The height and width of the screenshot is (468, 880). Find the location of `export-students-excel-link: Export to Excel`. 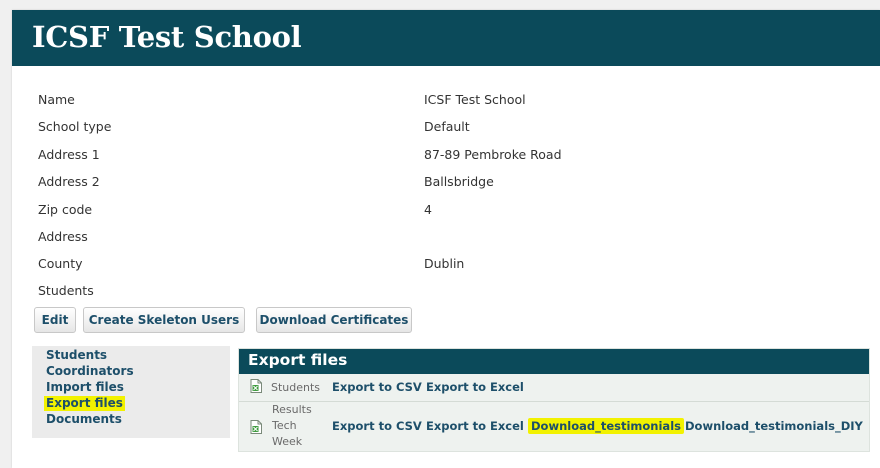

export-students-excel-link: Export to Excel is located at coordinates (475, 387).